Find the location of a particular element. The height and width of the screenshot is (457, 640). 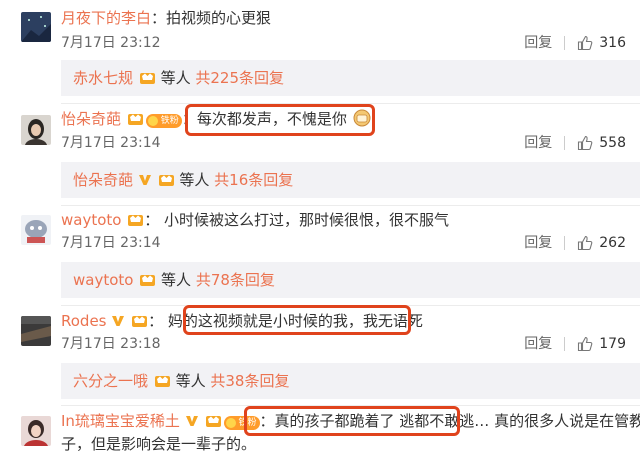

username: 怡朵奇葩 is located at coordinates (91, 119).